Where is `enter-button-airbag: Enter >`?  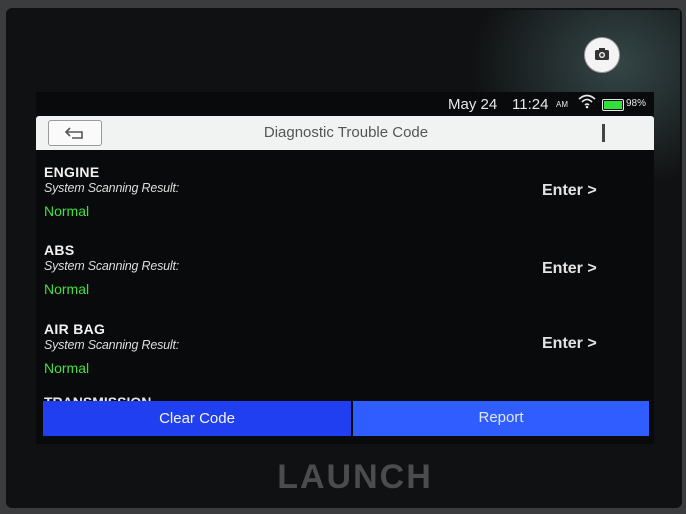
enter-button-airbag: Enter > is located at coordinates (569, 344).